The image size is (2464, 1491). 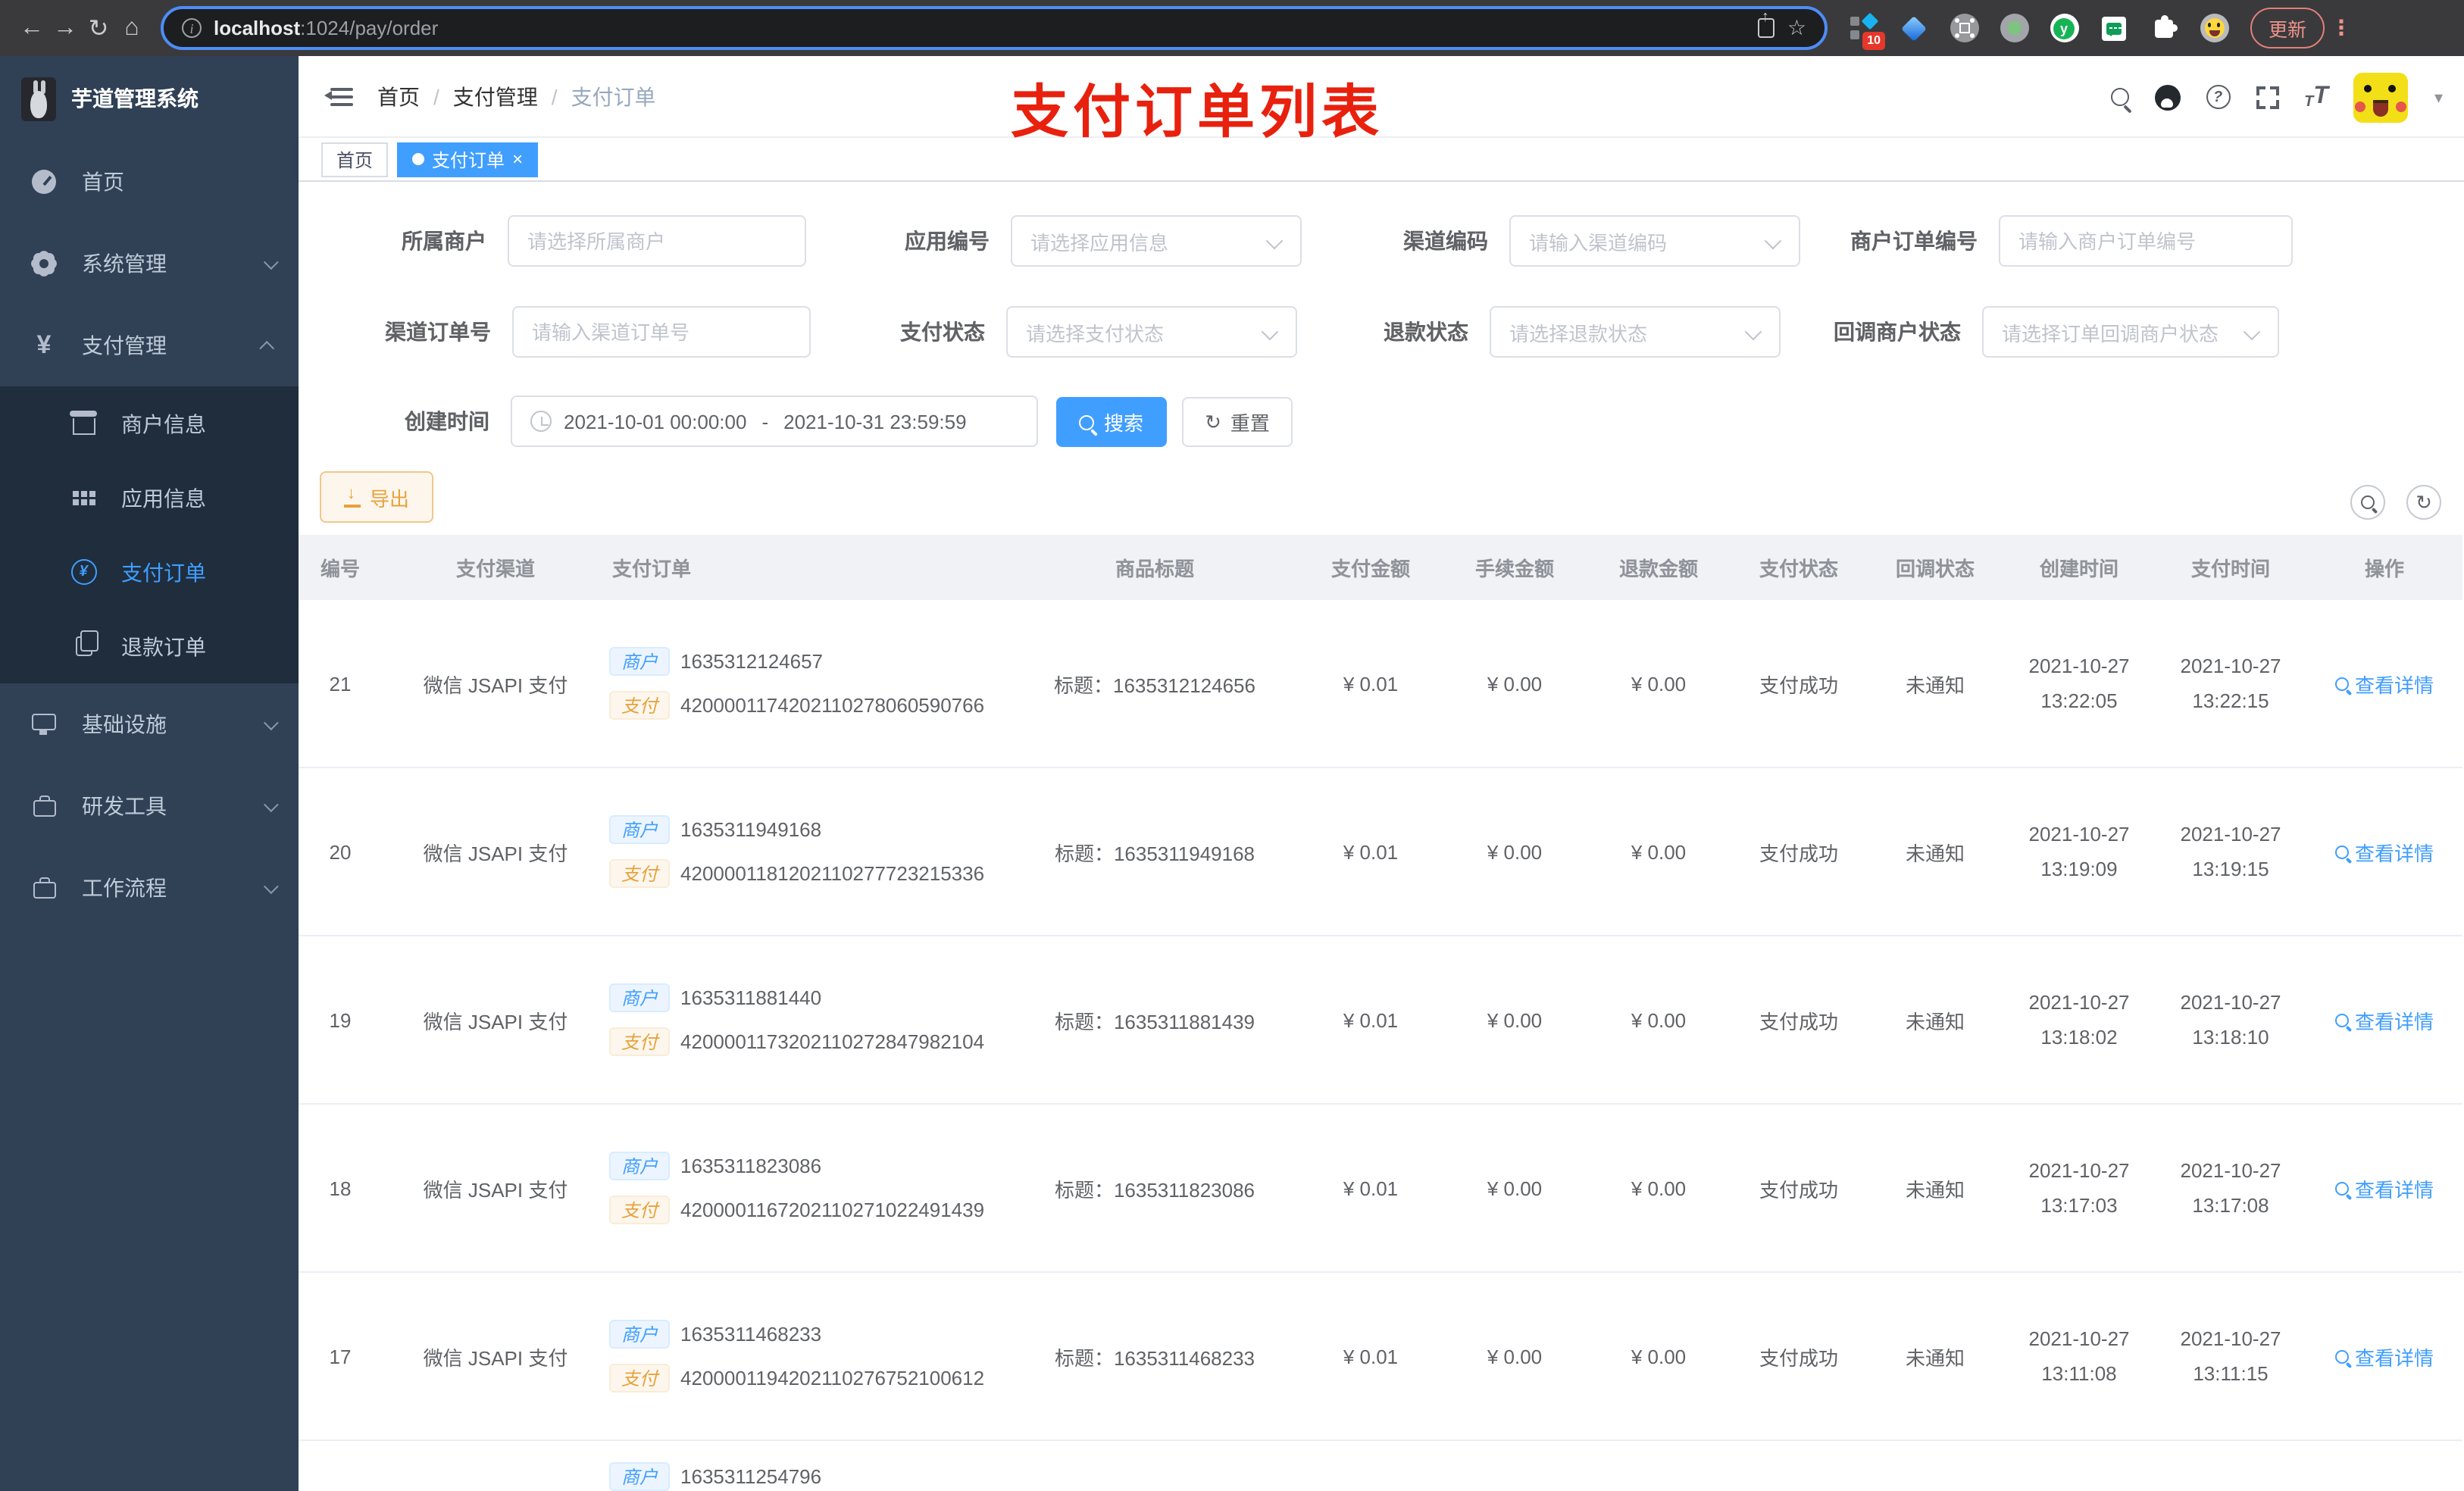 I want to click on breadcrumb-pay: 支付管理, so click(x=495, y=96).